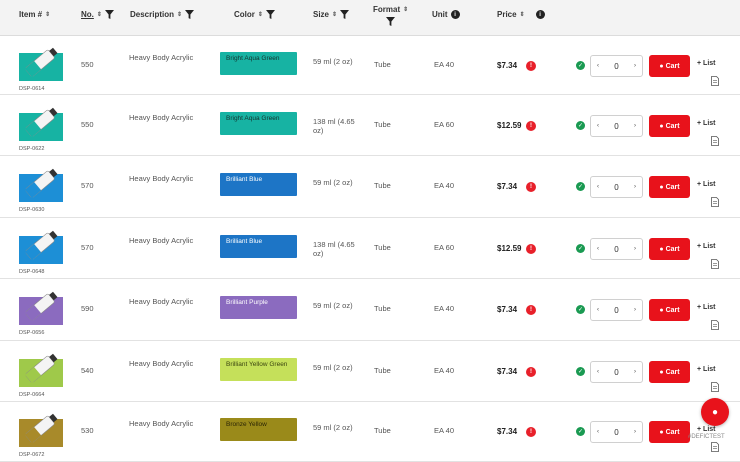 The height and width of the screenshot is (462, 740). I want to click on col-header-price: Price ⇕ i, so click(521, 14).